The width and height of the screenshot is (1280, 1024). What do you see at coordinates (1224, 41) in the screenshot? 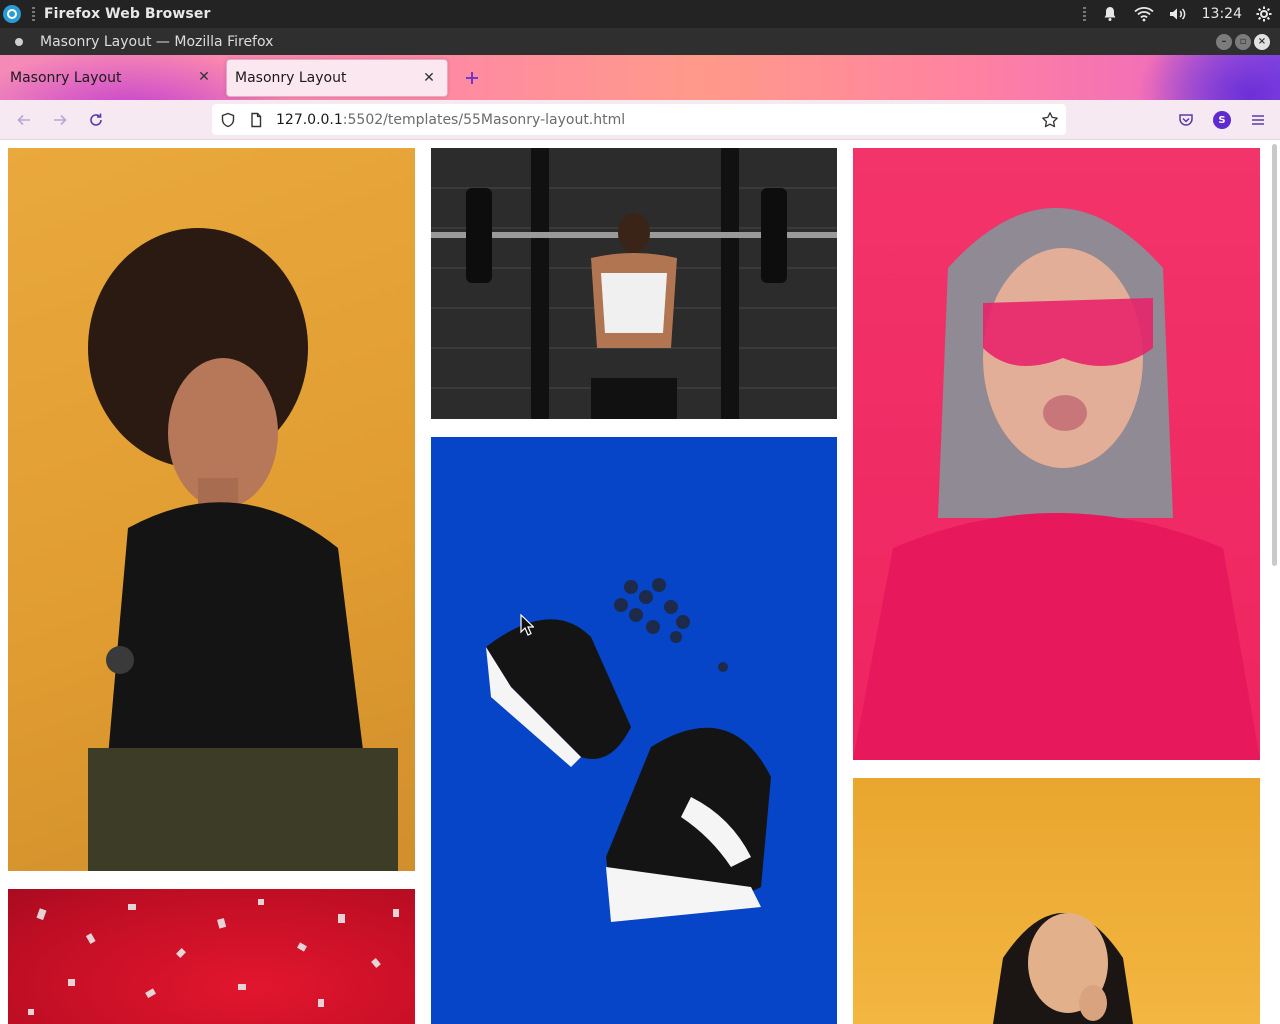
I see `minimize-button: –` at bounding box center [1224, 41].